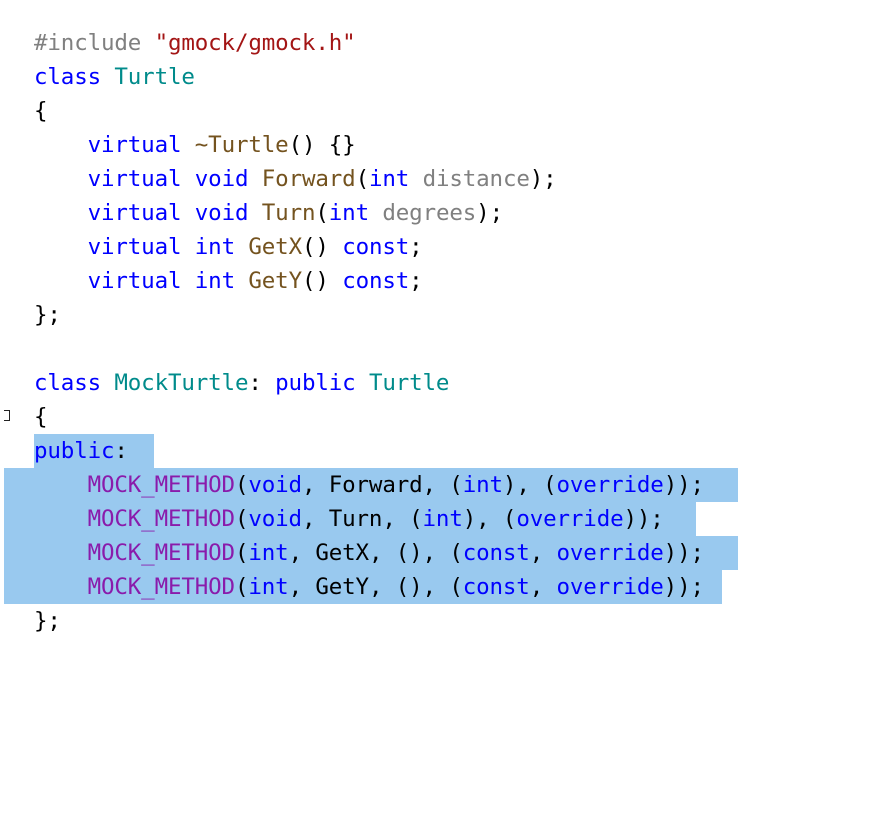 This screenshot has width=888, height=816. I want to click on code-text: virtual int GetY() const;, so click(228, 281).